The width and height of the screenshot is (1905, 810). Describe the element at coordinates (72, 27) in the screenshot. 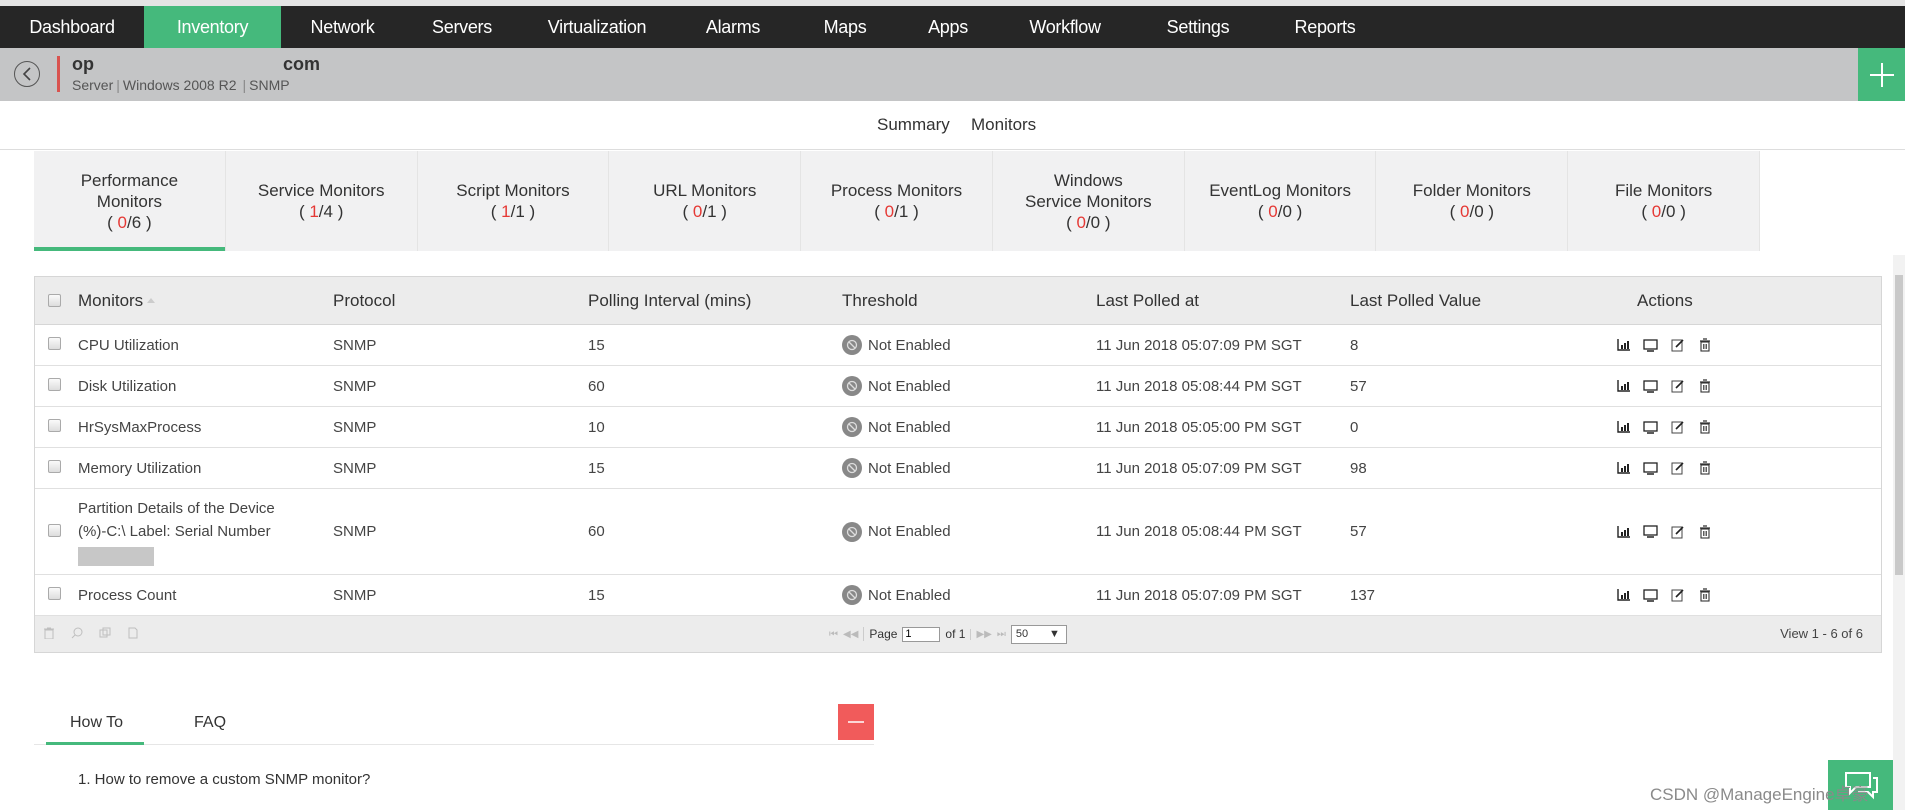

I see `nav-item-dashboard: Dashboard` at that location.